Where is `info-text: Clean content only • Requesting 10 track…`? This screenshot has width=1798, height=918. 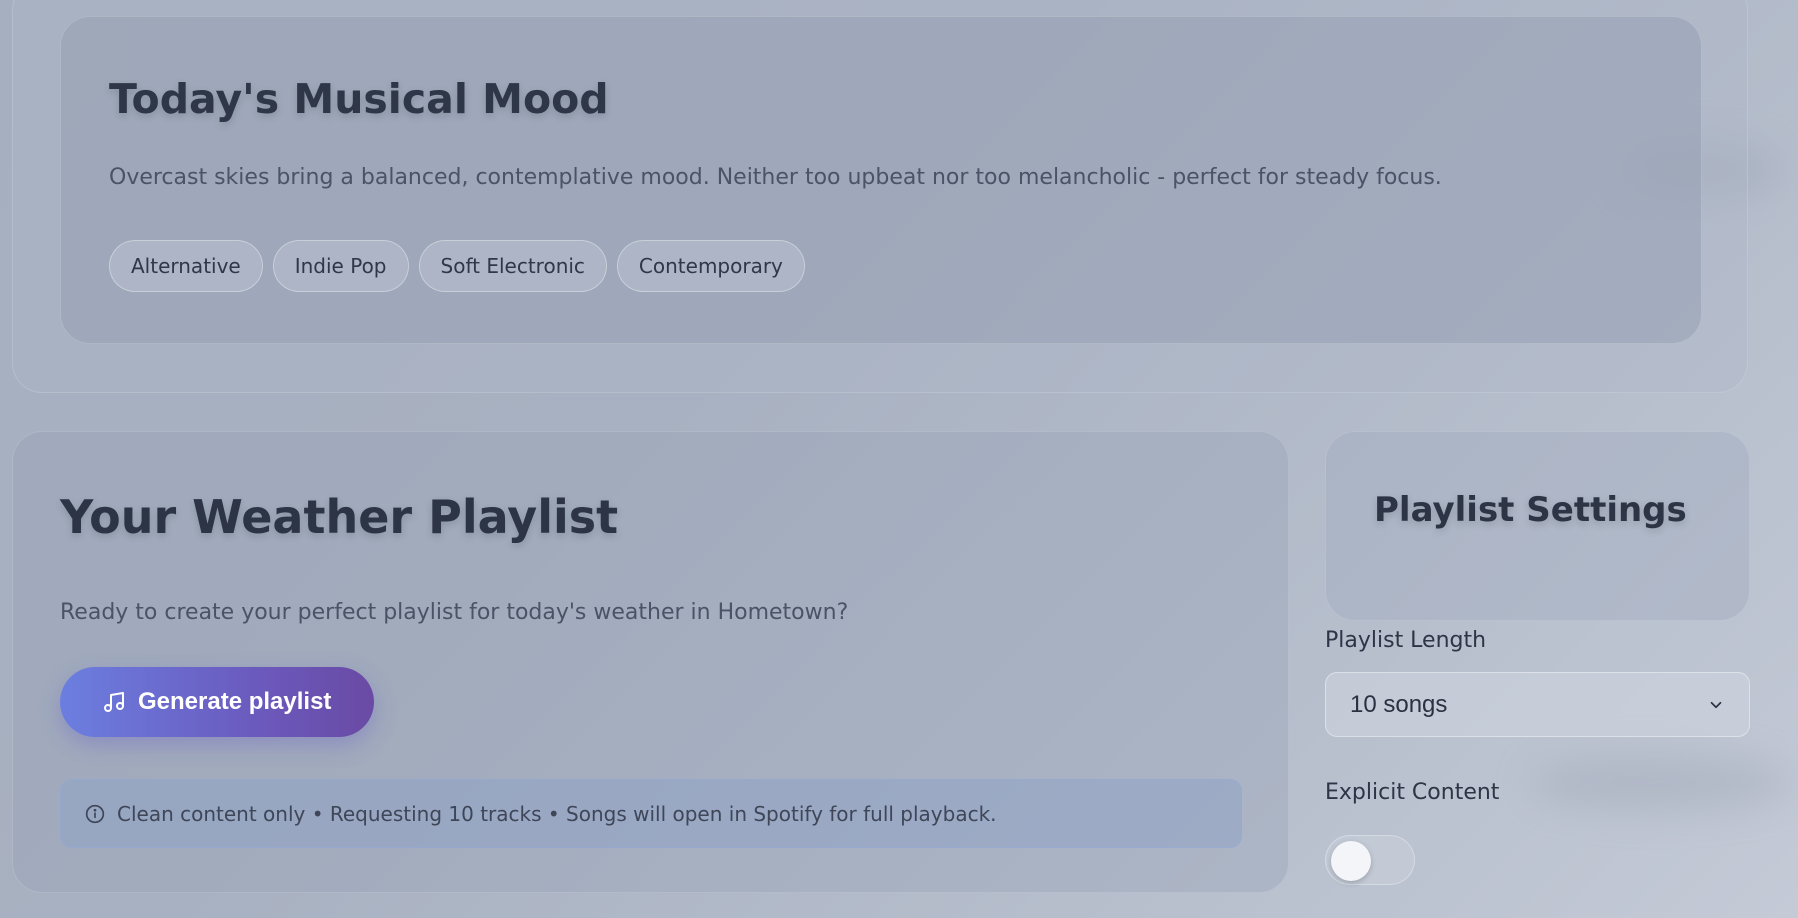
info-text: Clean content only • Requesting 10 track… is located at coordinates (557, 813).